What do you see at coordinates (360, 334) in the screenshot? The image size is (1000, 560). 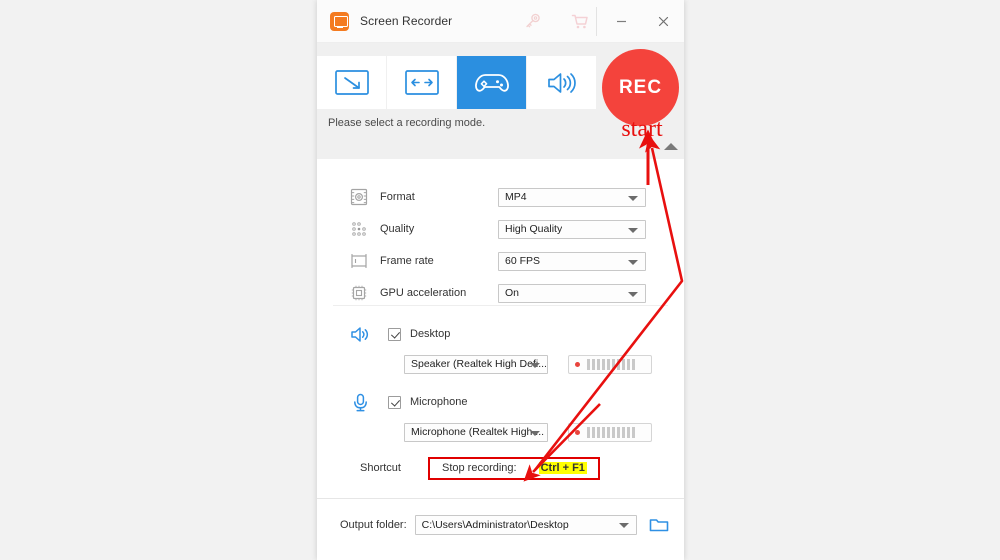 I see `speaker-icon` at bounding box center [360, 334].